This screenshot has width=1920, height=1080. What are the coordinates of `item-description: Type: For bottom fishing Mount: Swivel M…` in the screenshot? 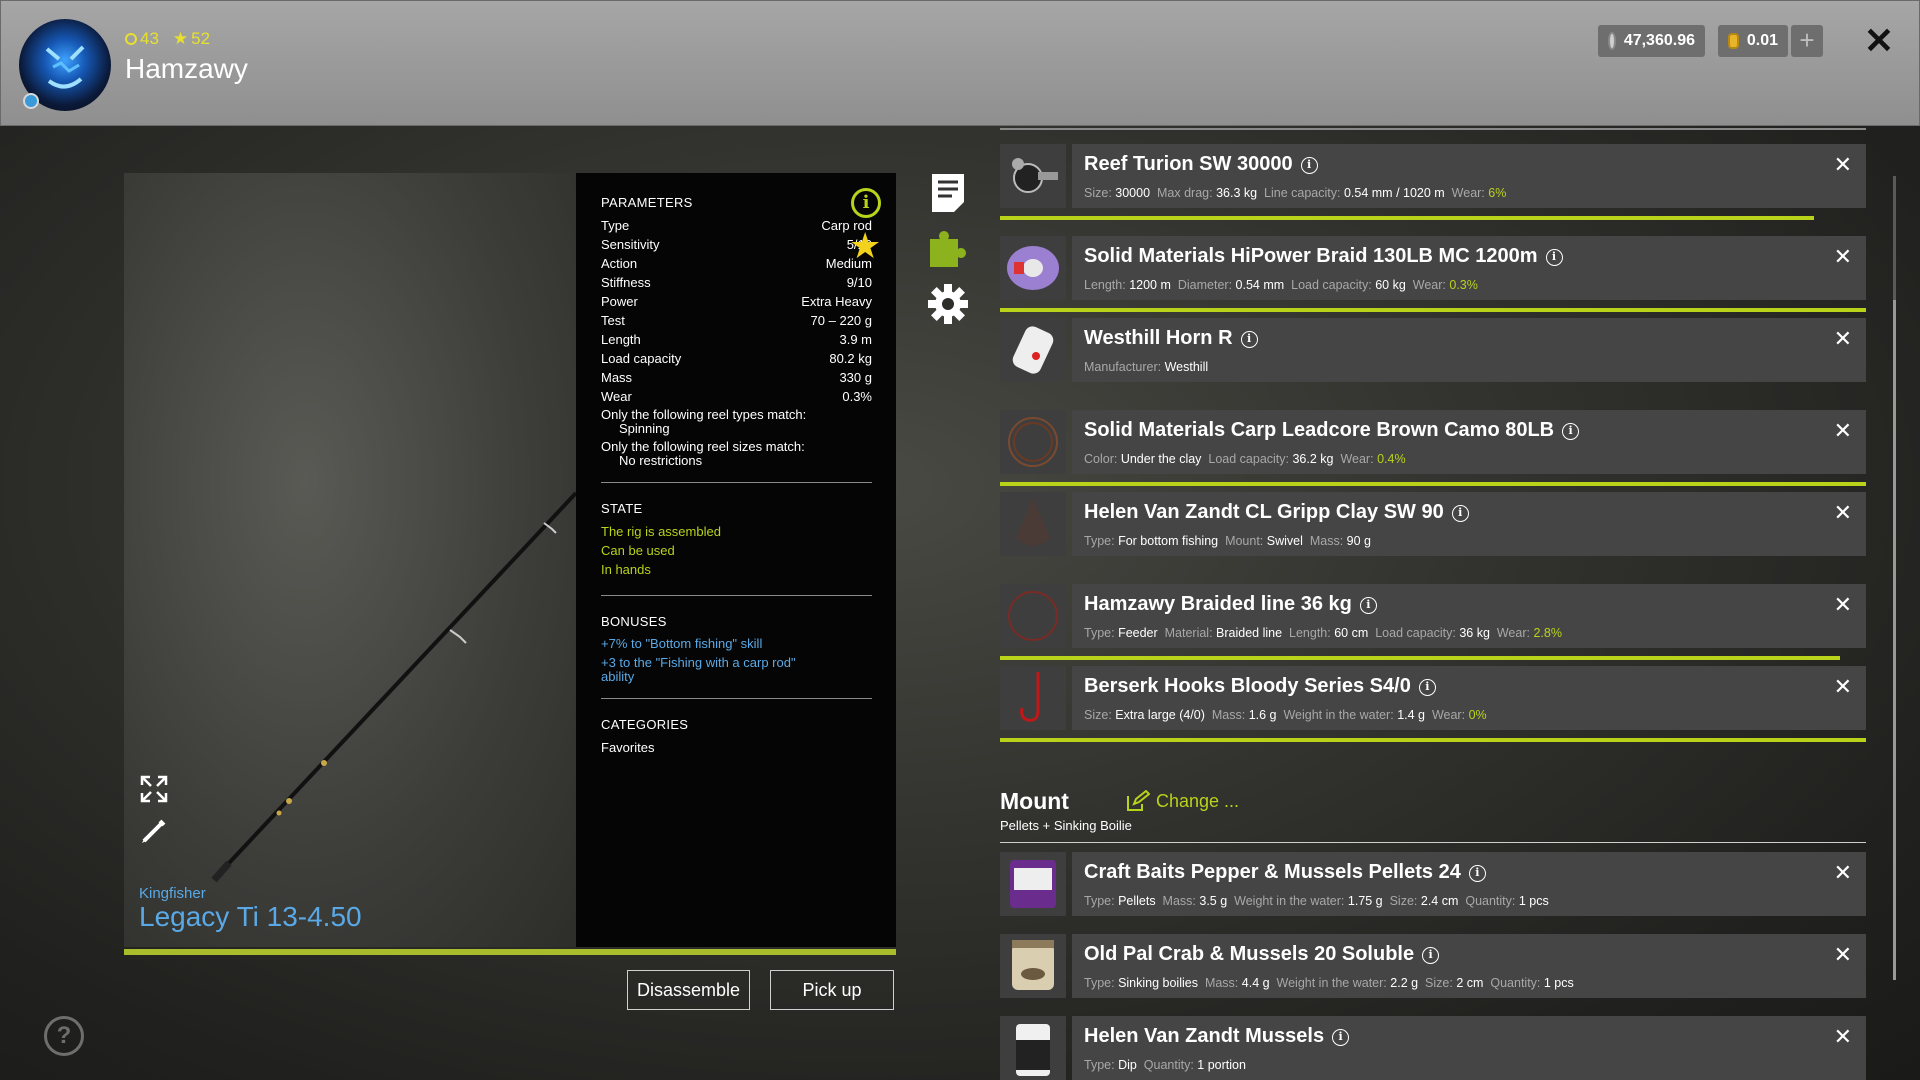 It's located at (1231, 541).